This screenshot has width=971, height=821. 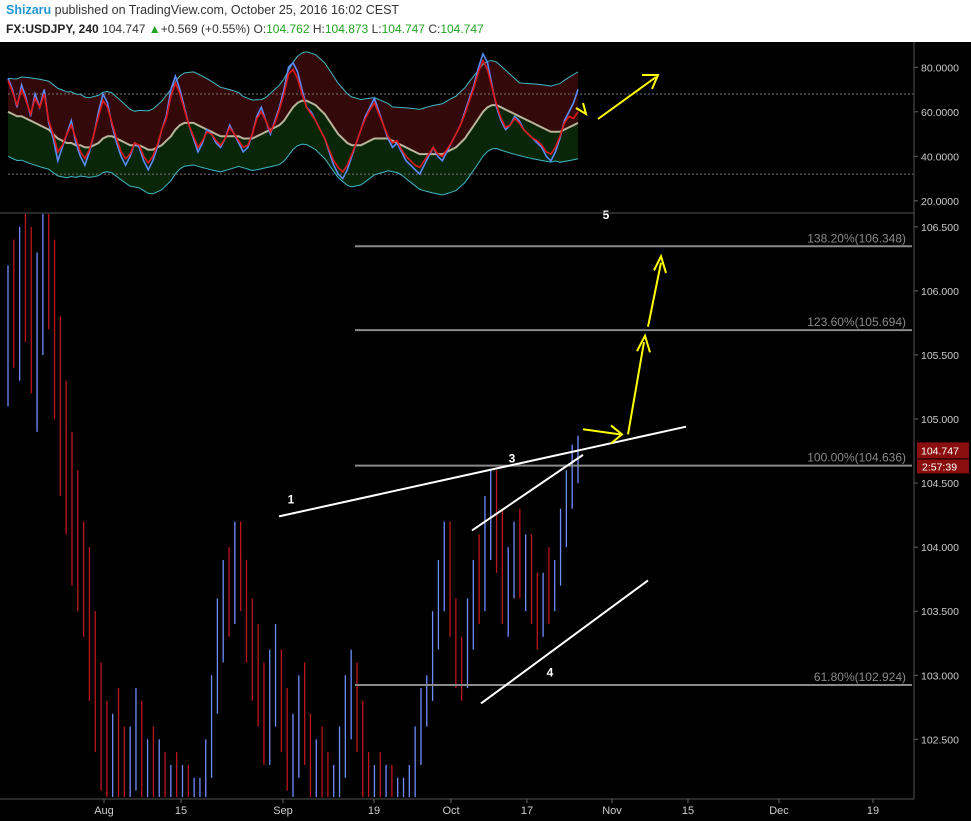 What do you see at coordinates (450, 811) in the screenshot?
I see `time-tick-label: Oct` at bounding box center [450, 811].